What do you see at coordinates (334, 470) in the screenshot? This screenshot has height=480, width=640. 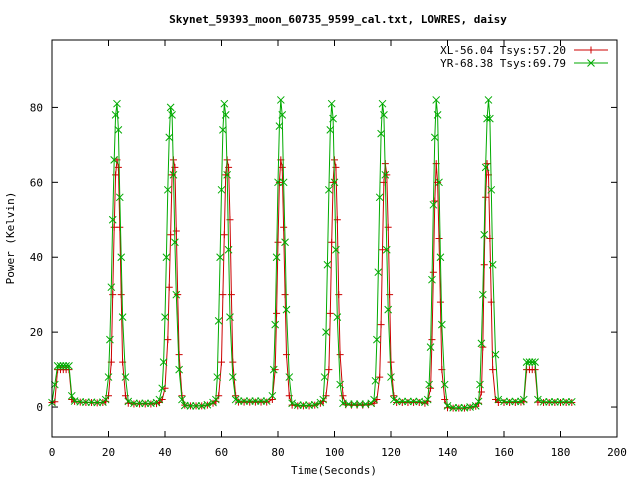 I see `x-axis-label: Time(Seconds)` at bounding box center [334, 470].